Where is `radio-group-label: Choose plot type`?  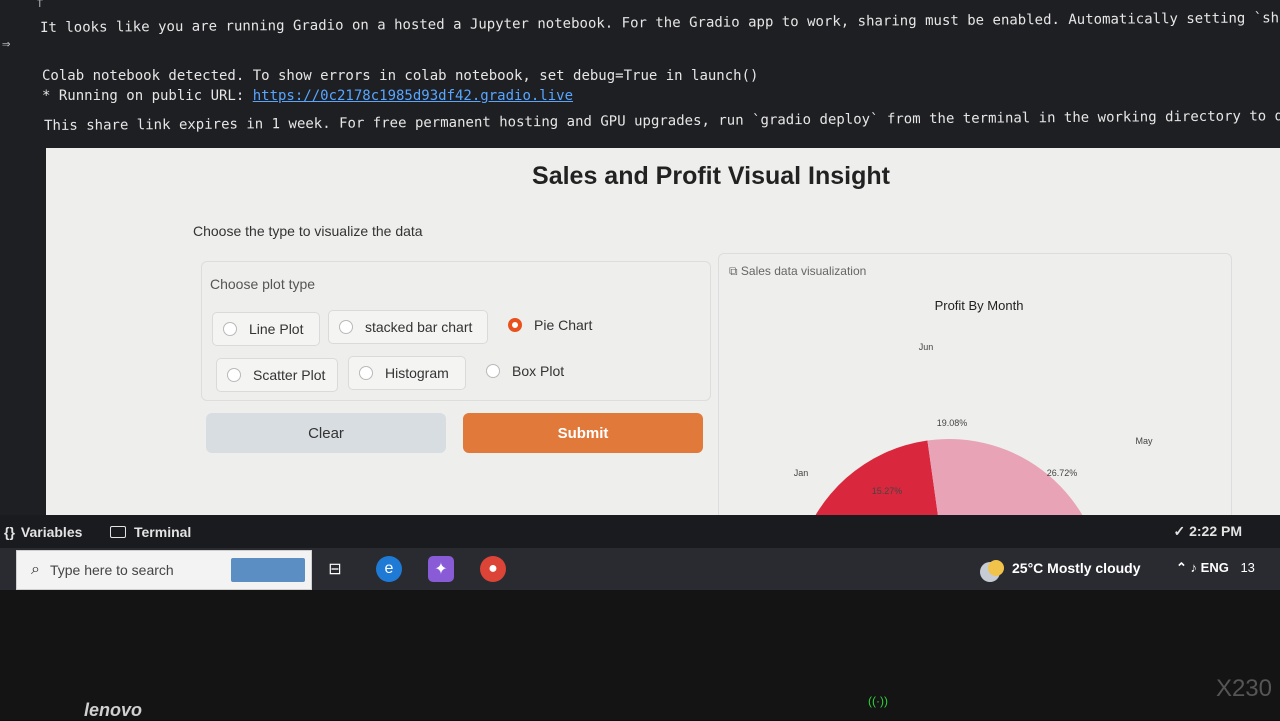 radio-group-label: Choose plot type is located at coordinates (263, 284).